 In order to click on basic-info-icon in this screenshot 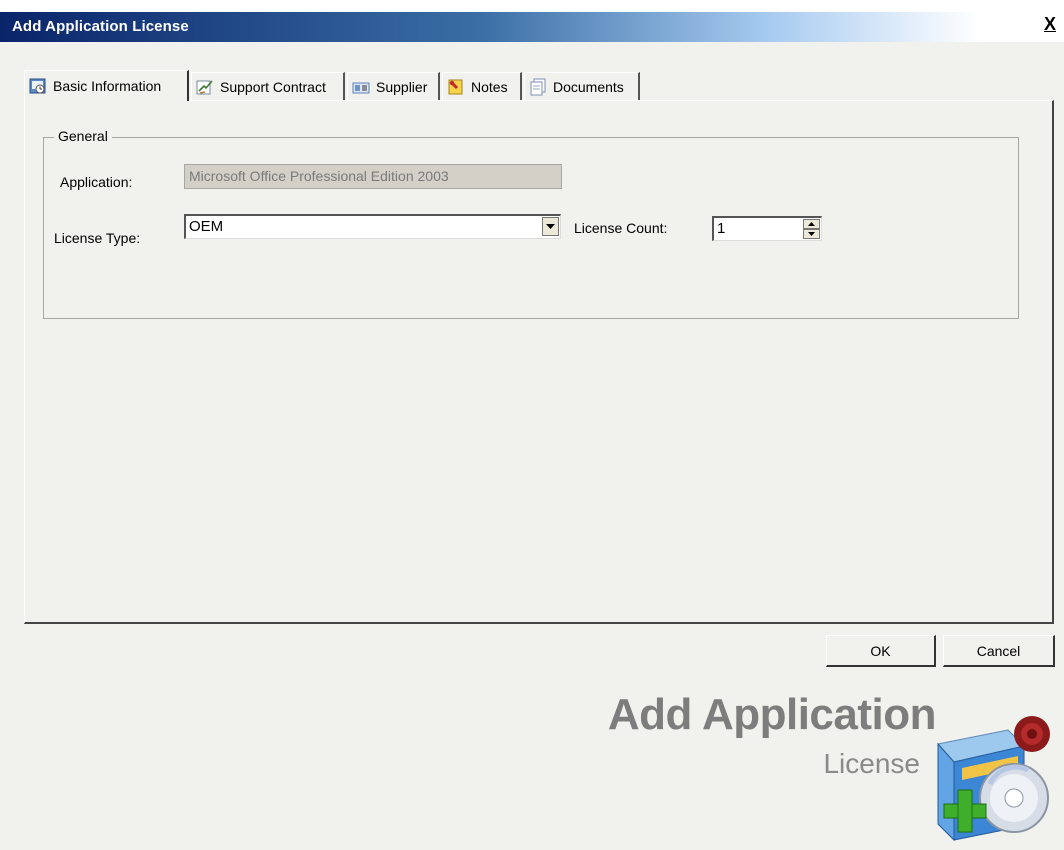, I will do `click(37, 86)`.